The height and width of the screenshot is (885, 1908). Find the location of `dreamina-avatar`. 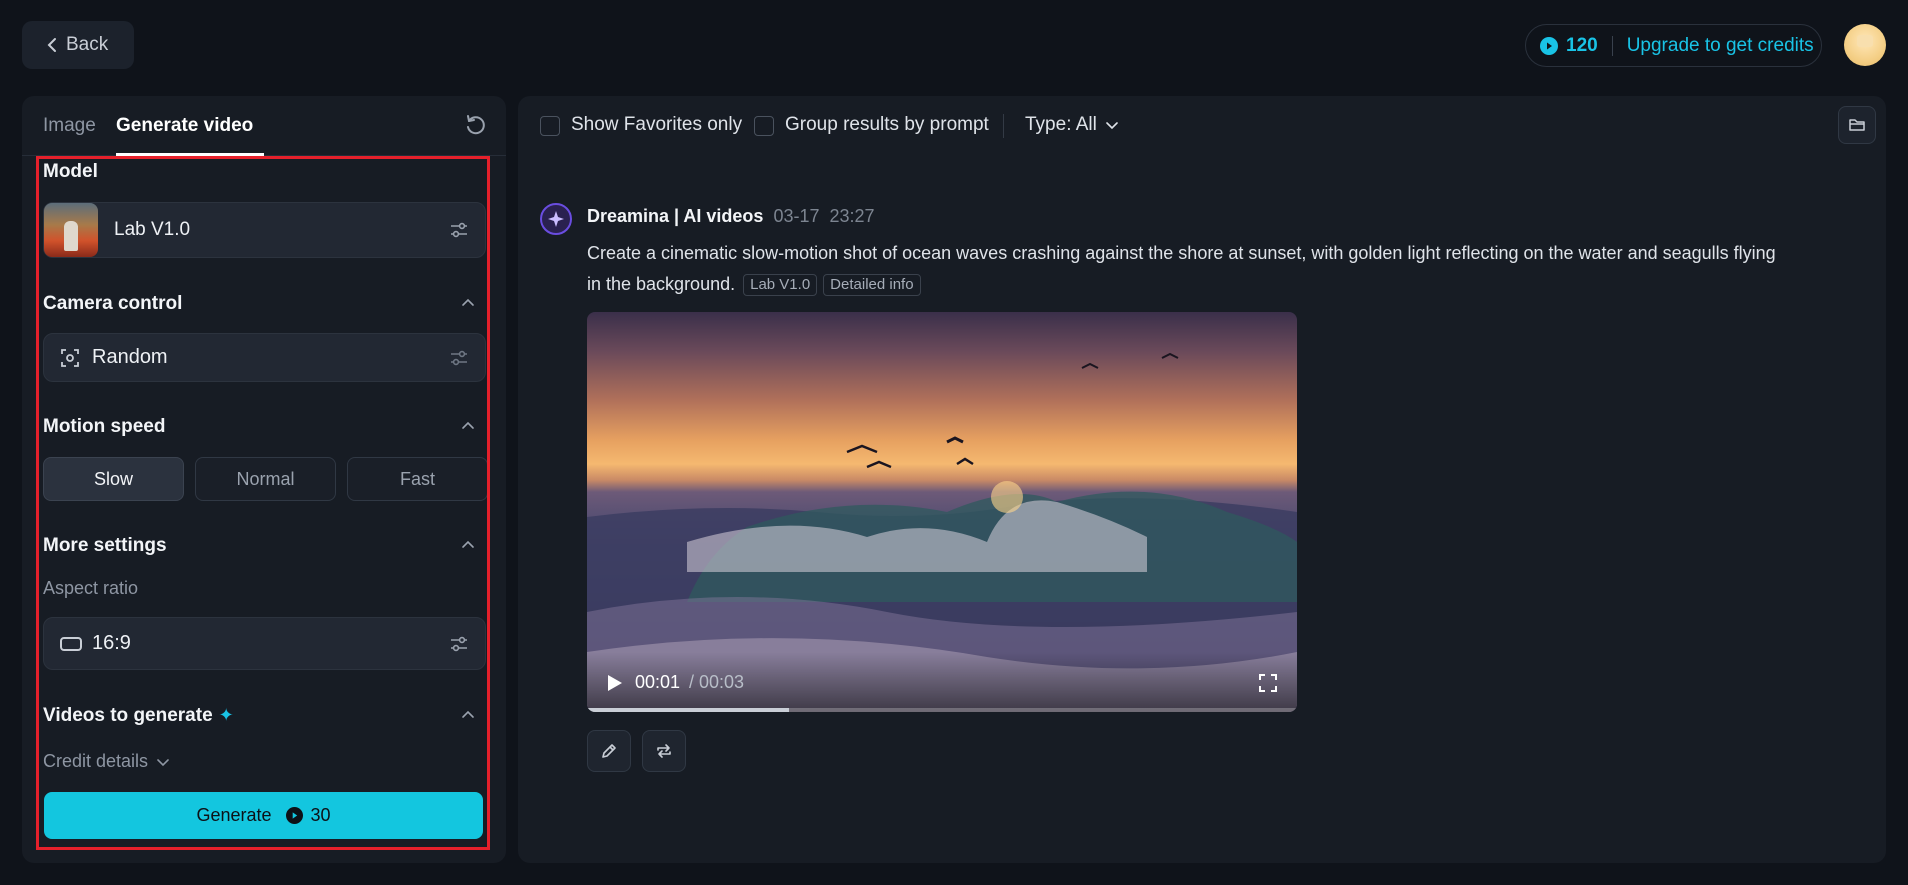

dreamina-avatar is located at coordinates (556, 219).